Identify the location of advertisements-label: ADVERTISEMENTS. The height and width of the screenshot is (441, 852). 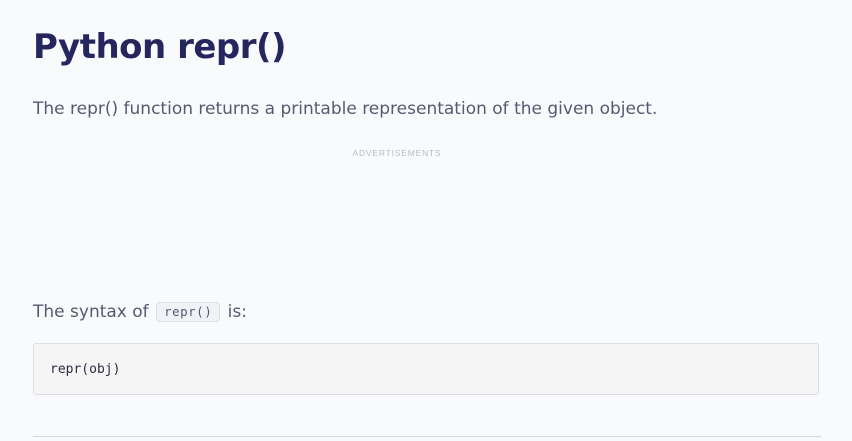
(397, 153).